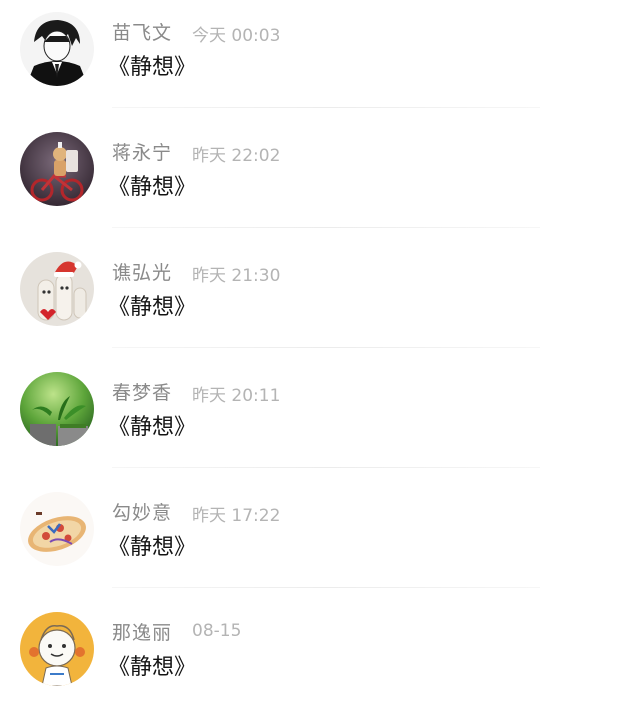 The width and height of the screenshot is (640, 720). I want to click on sender-name: 春梦香, so click(142, 393).